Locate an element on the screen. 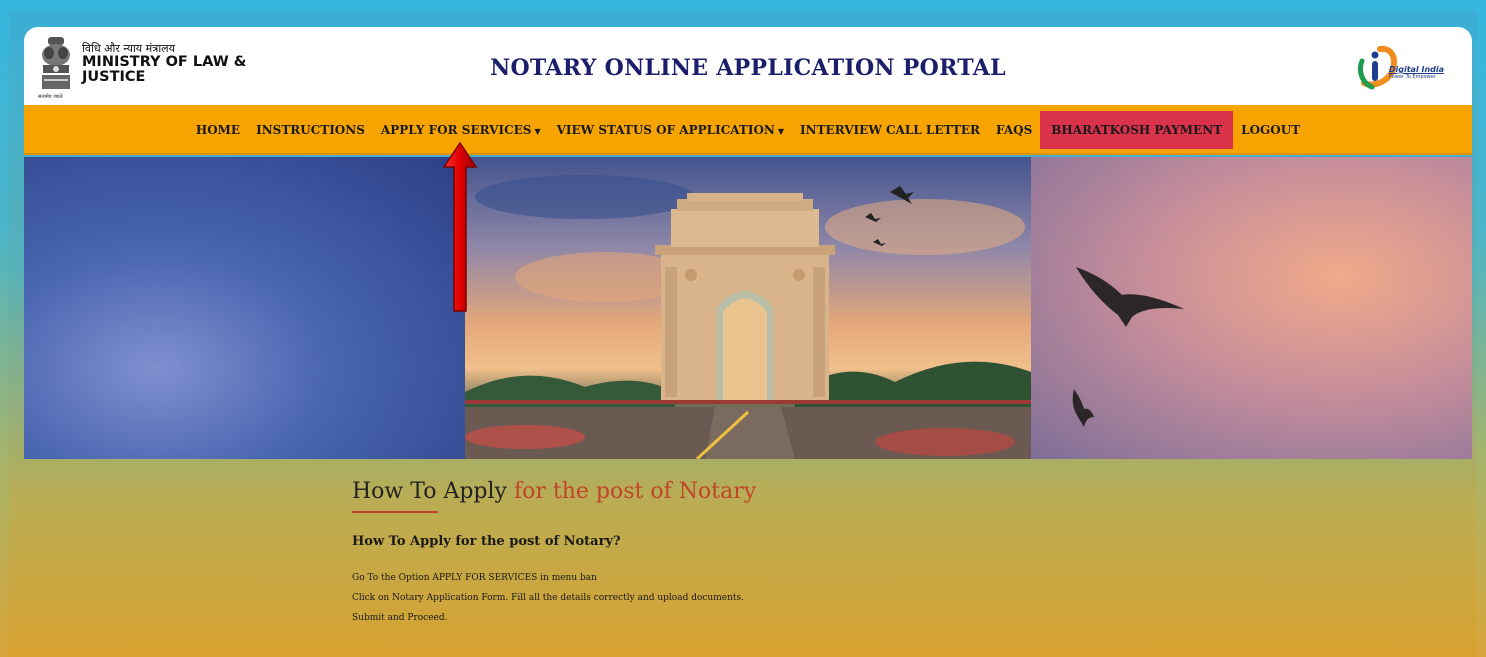 This screenshot has height=657, width=1486. nav-bharatkosh-payment: BHARATKOSH PAYMENT is located at coordinates (1137, 130).